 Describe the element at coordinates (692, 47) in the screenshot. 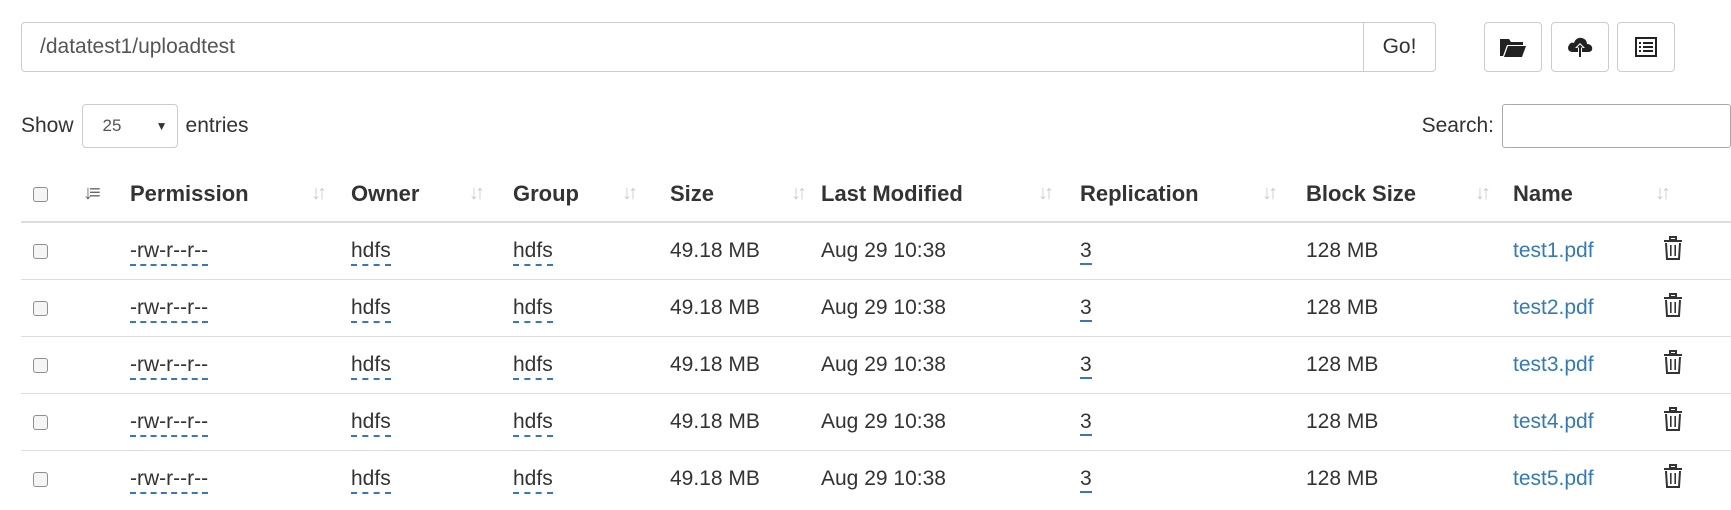

I see `path-input` at that location.